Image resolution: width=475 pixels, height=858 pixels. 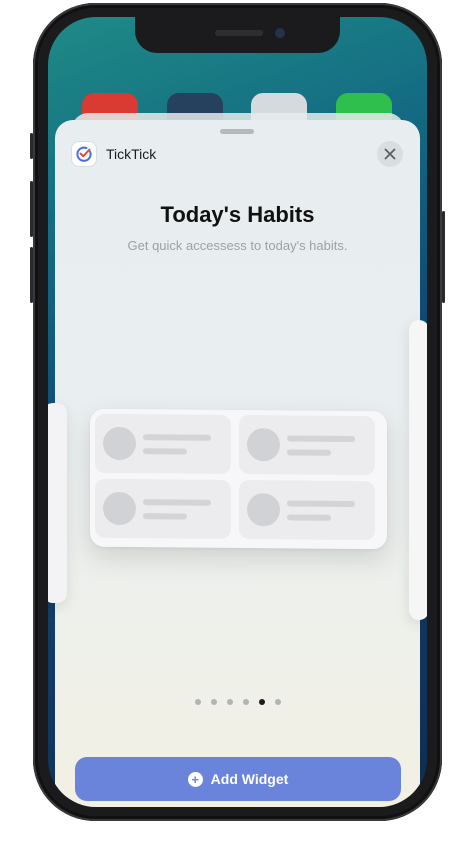 What do you see at coordinates (443, 257) in the screenshot?
I see `power-button` at bounding box center [443, 257].